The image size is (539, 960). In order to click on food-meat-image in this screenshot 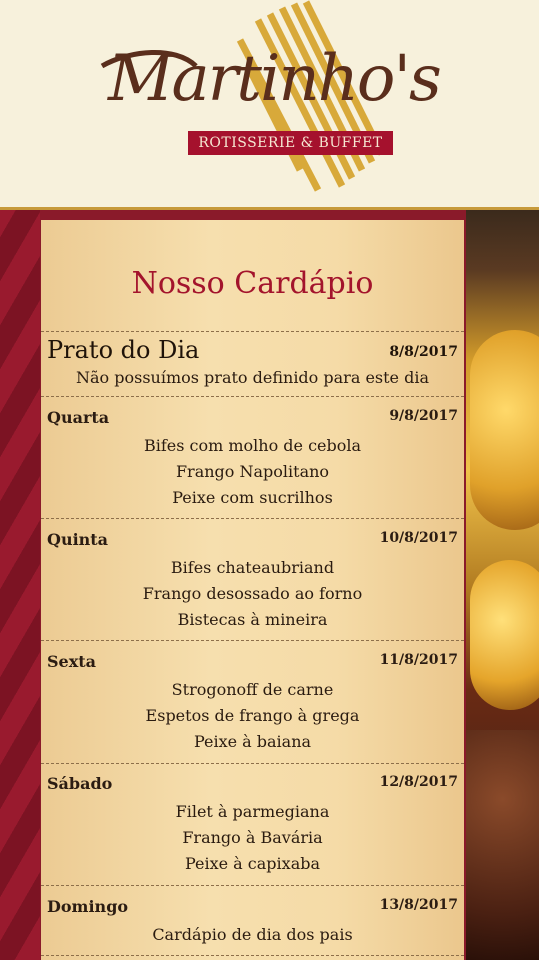, I will do `click(502, 845)`.